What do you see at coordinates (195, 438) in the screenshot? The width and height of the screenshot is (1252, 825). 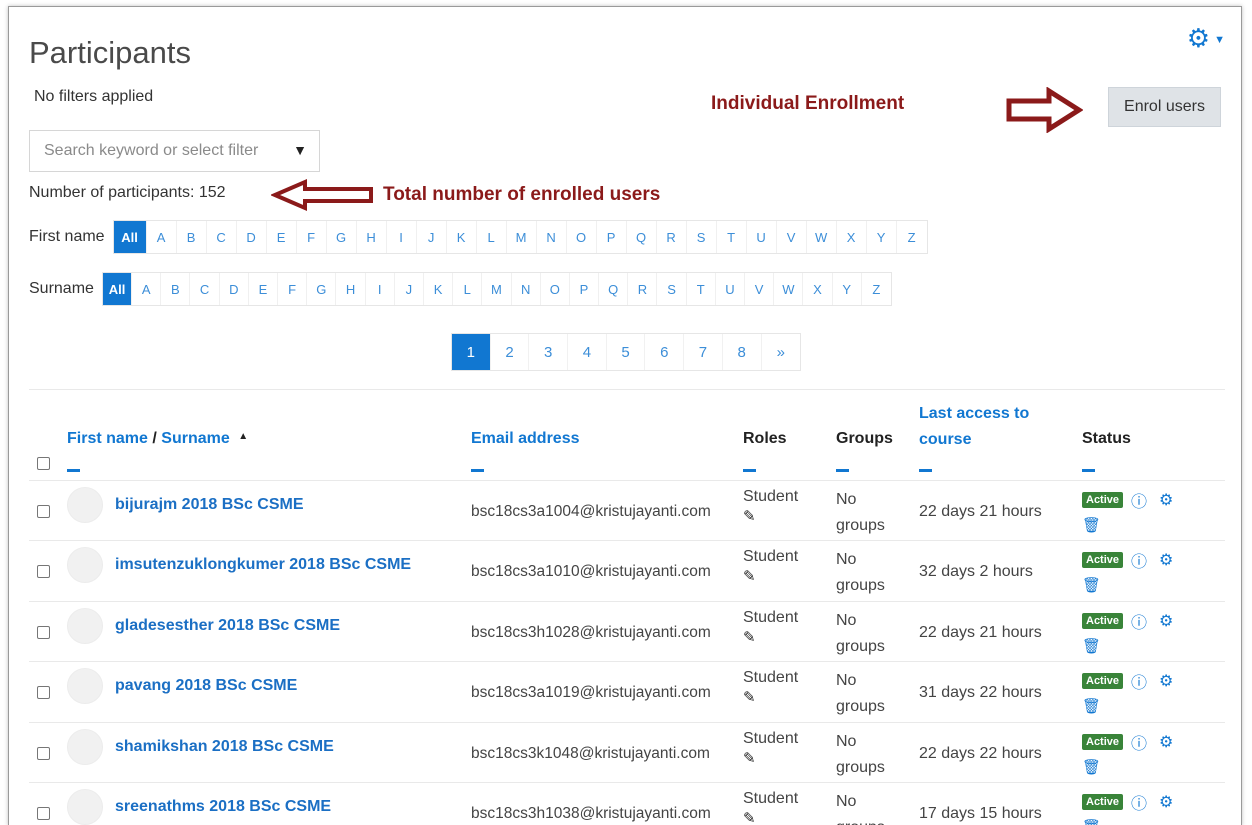 I see `sort-surname-link: Surname` at bounding box center [195, 438].